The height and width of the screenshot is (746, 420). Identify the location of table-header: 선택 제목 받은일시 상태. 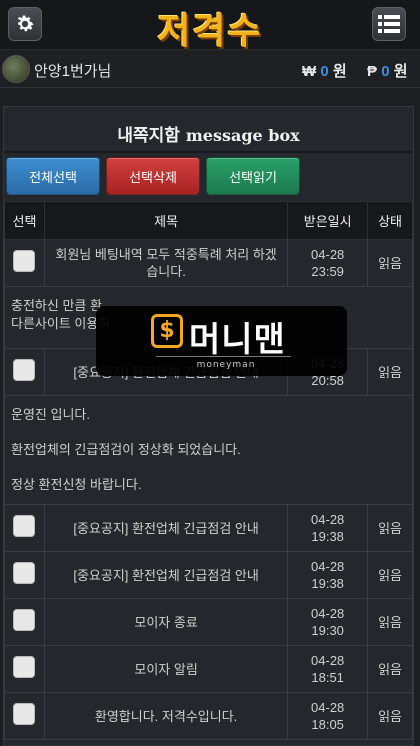
(208, 220).